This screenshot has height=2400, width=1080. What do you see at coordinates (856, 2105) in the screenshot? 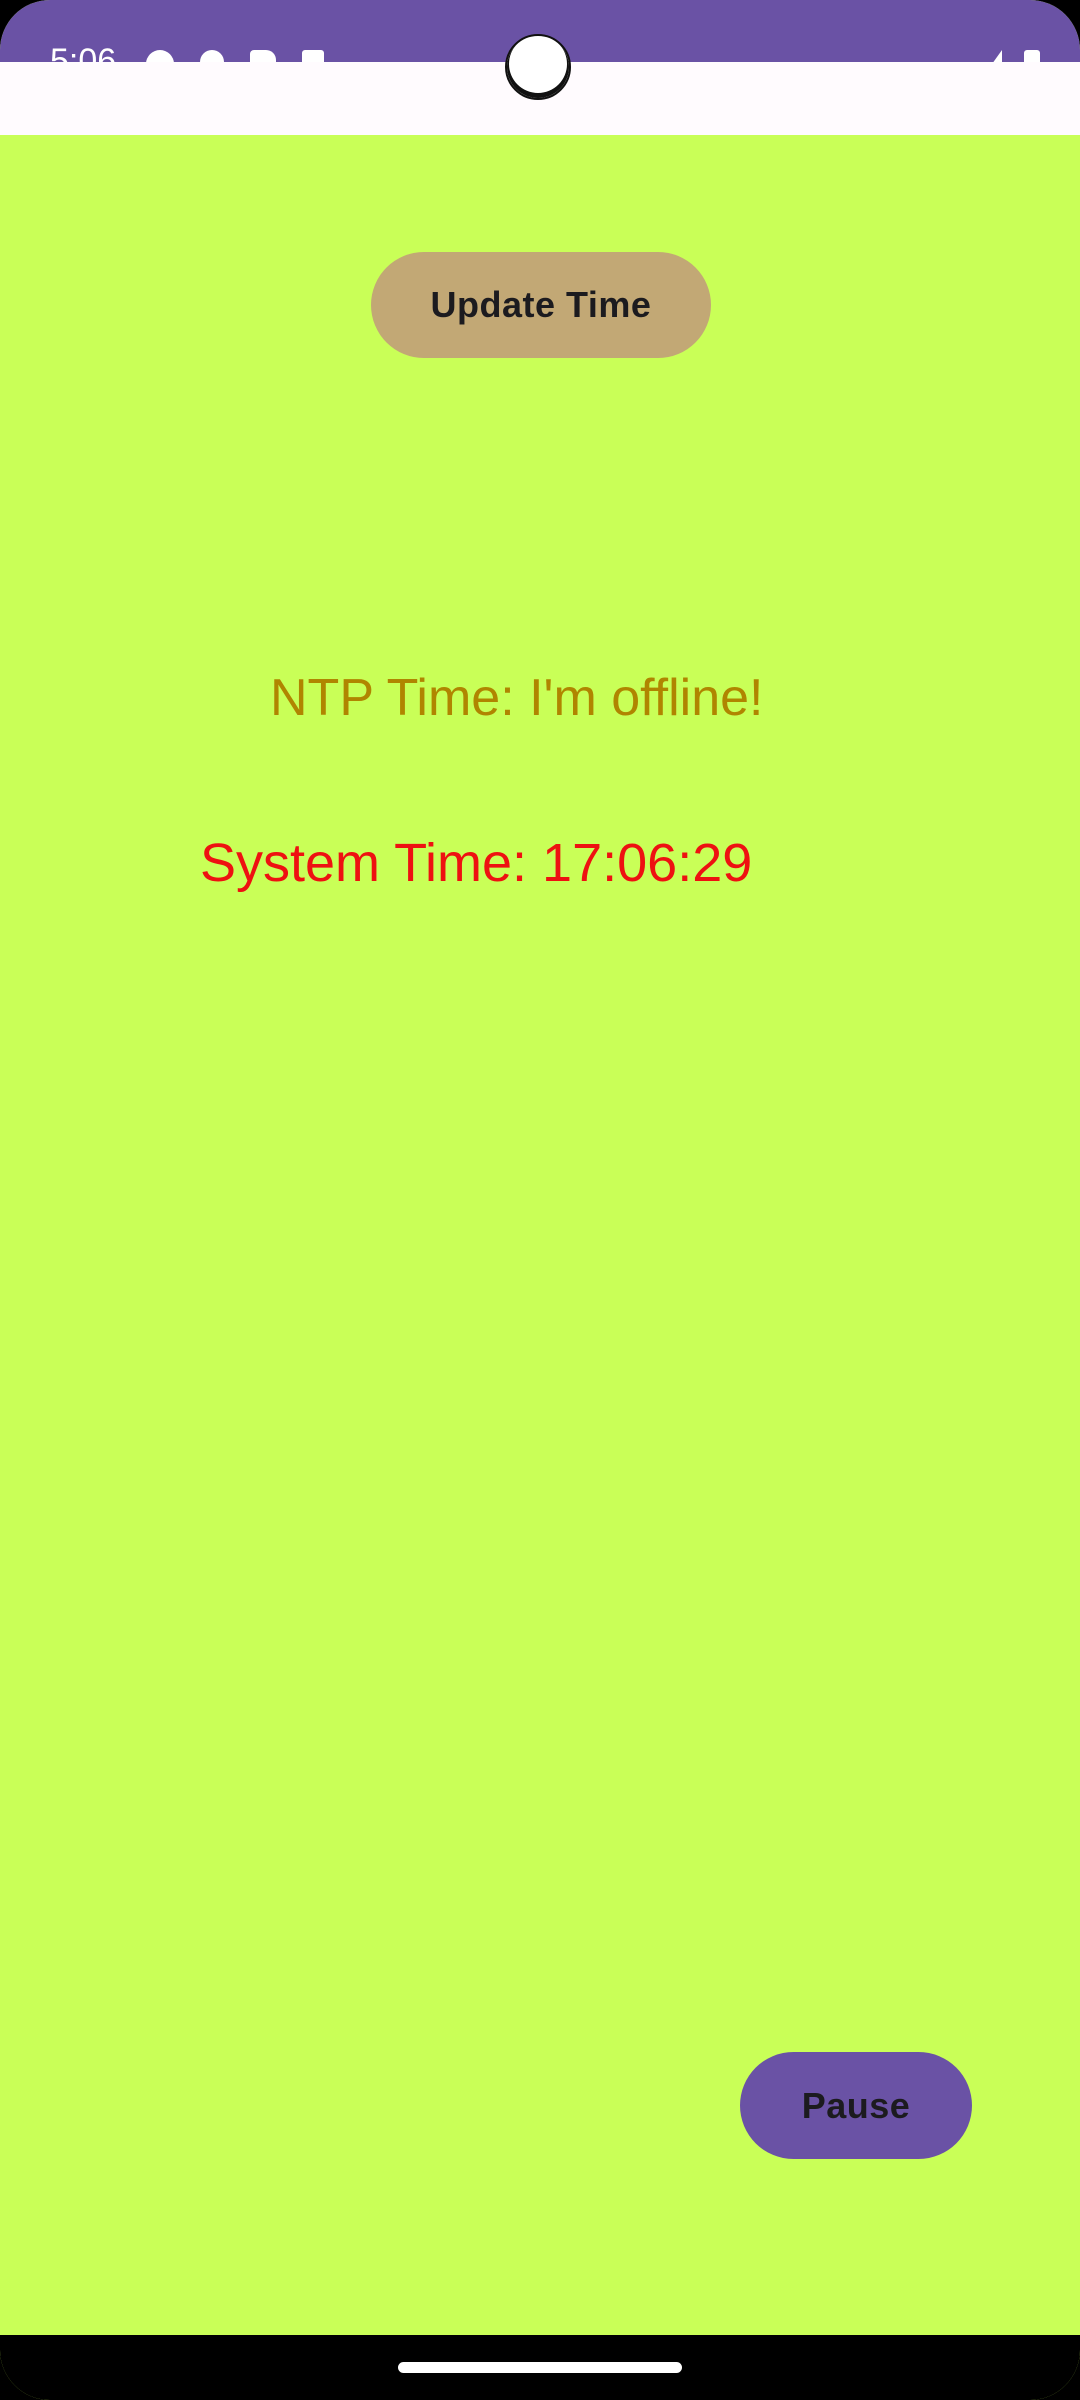
I see `pause-button: Pause` at bounding box center [856, 2105].